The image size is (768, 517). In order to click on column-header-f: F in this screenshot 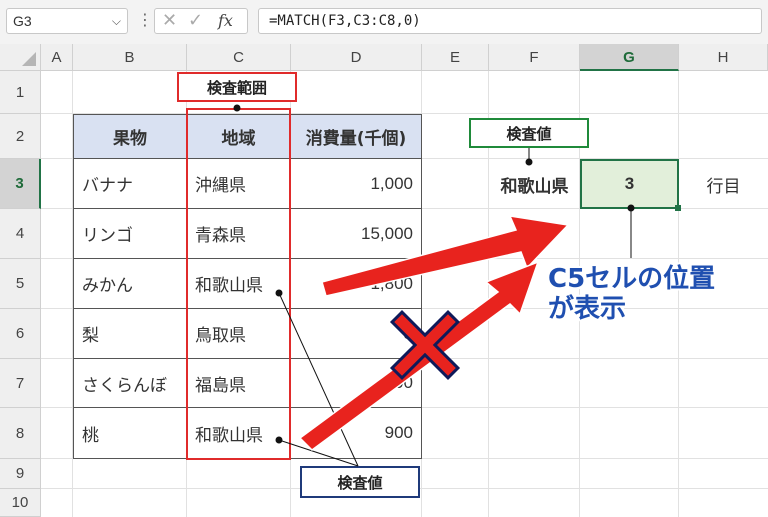, I will do `click(534, 57)`.